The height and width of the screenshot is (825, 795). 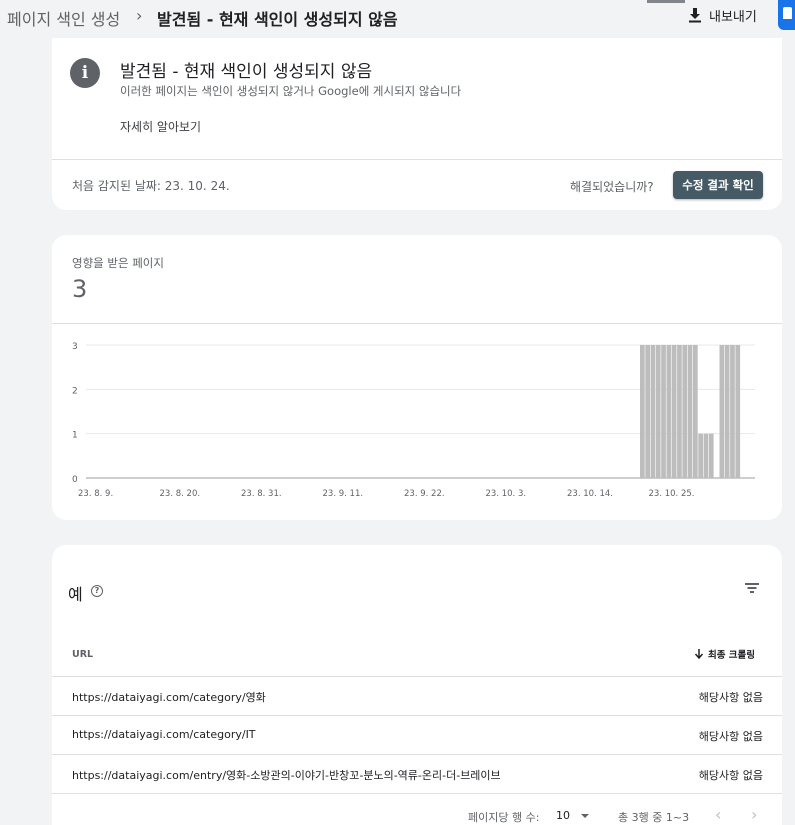 What do you see at coordinates (672, 494) in the screenshot?
I see `x-tick-label: 23. 10. 25.` at bounding box center [672, 494].